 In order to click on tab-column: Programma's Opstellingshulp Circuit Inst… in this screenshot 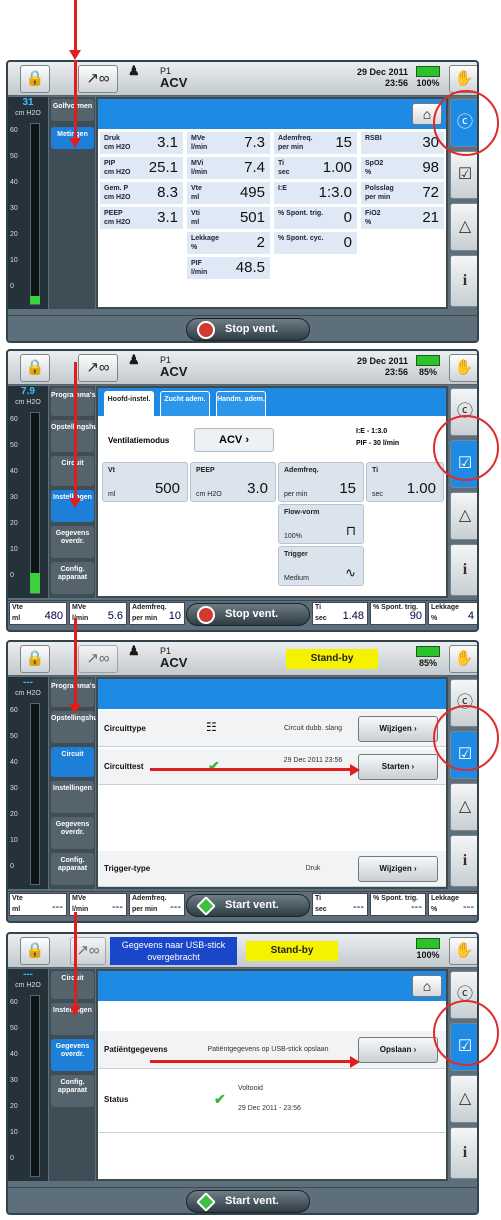, I will do `click(76, 492)`.